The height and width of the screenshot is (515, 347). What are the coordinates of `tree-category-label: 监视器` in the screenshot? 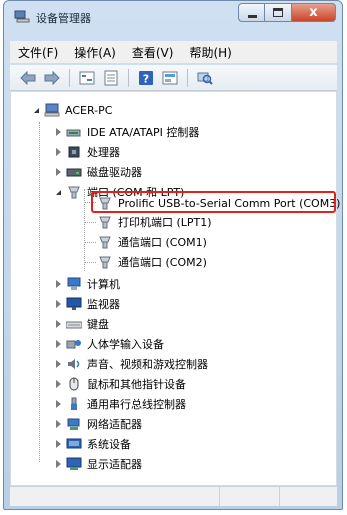 It's located at (103, 304).